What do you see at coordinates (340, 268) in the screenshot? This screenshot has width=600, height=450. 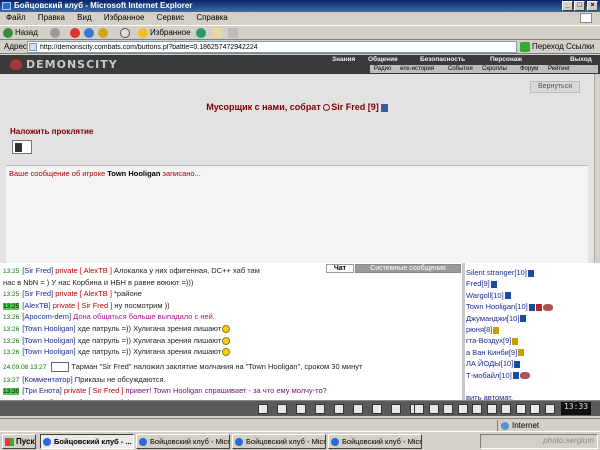 I see `tab-chat: Чат` at bounding box center [340, 268].